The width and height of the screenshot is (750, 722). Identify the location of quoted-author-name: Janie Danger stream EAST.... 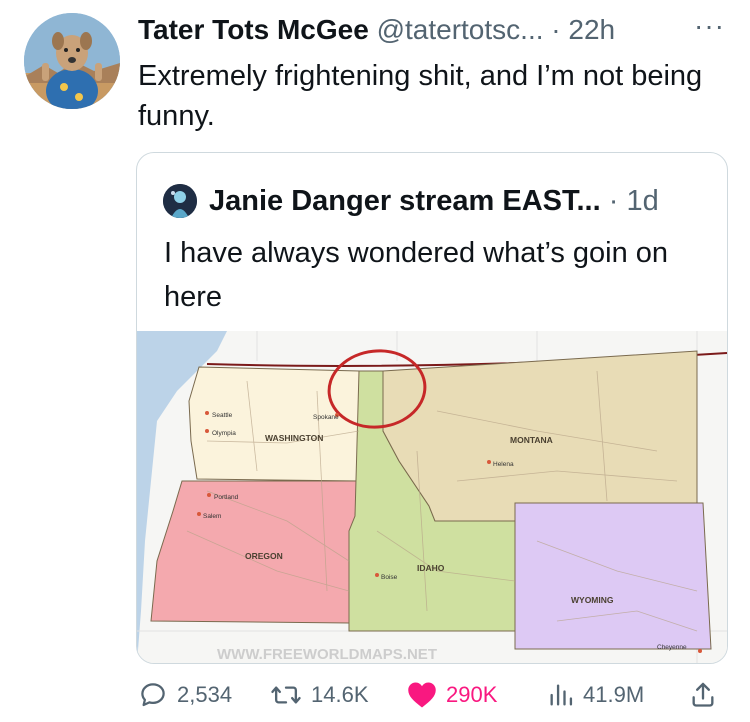
(405, 201).